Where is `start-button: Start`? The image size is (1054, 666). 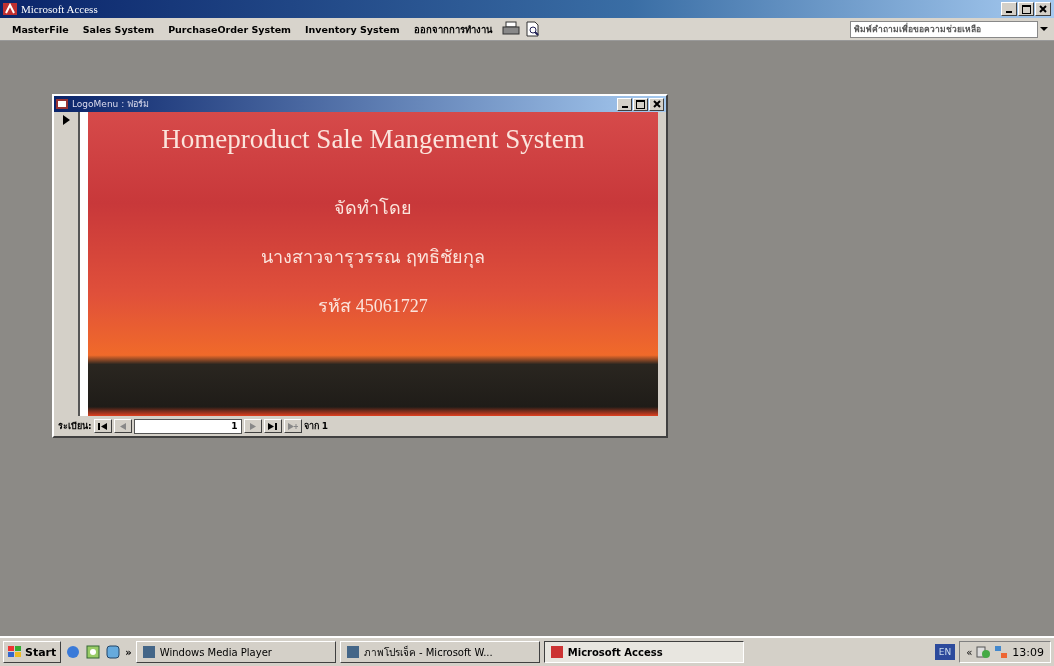
start-button: Start is located at coordinates (32, 652).